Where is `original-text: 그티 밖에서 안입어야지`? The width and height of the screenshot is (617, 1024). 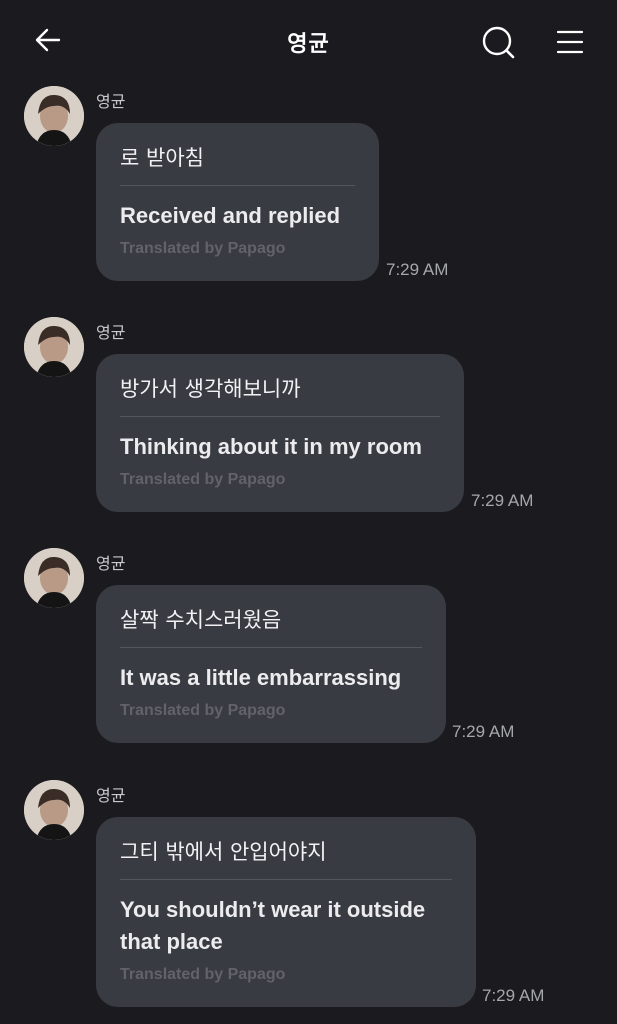 original-text: 그티 밖에서 안입어야지 is located at coordinates (223, 852).